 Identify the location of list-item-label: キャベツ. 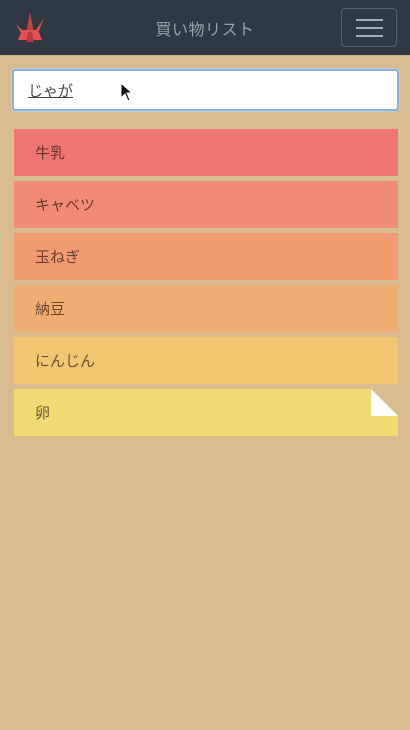
(65, 205).